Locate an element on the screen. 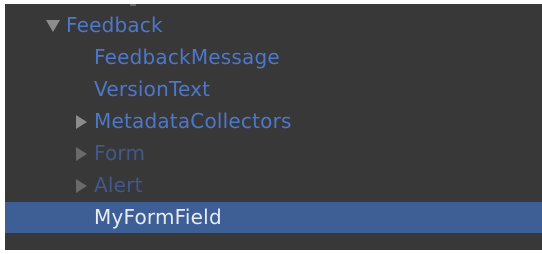  hierarchy-item-form: Form is located at coordinates (273, 153).